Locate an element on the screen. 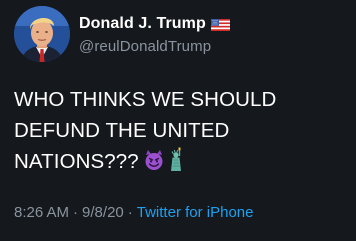  statue-of-liberty-emoji is located at coordinates (177, 163).